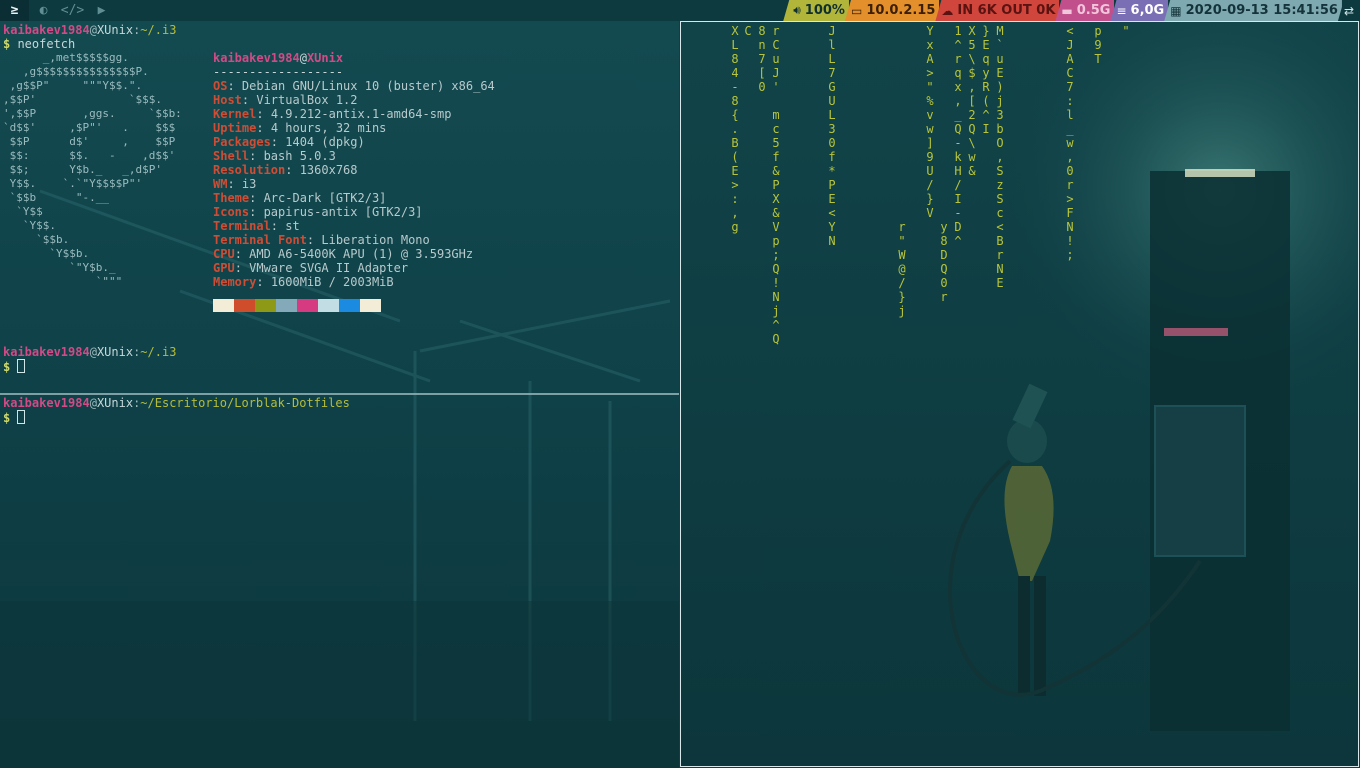 Image resolution: width=1360 pixels, height=768 pixels. Describe the element at coordinates (76, 71) in the screenshot. I see `ascii-logo-line: ,g$$$$$$$$$$$$$$$P.` at that location.